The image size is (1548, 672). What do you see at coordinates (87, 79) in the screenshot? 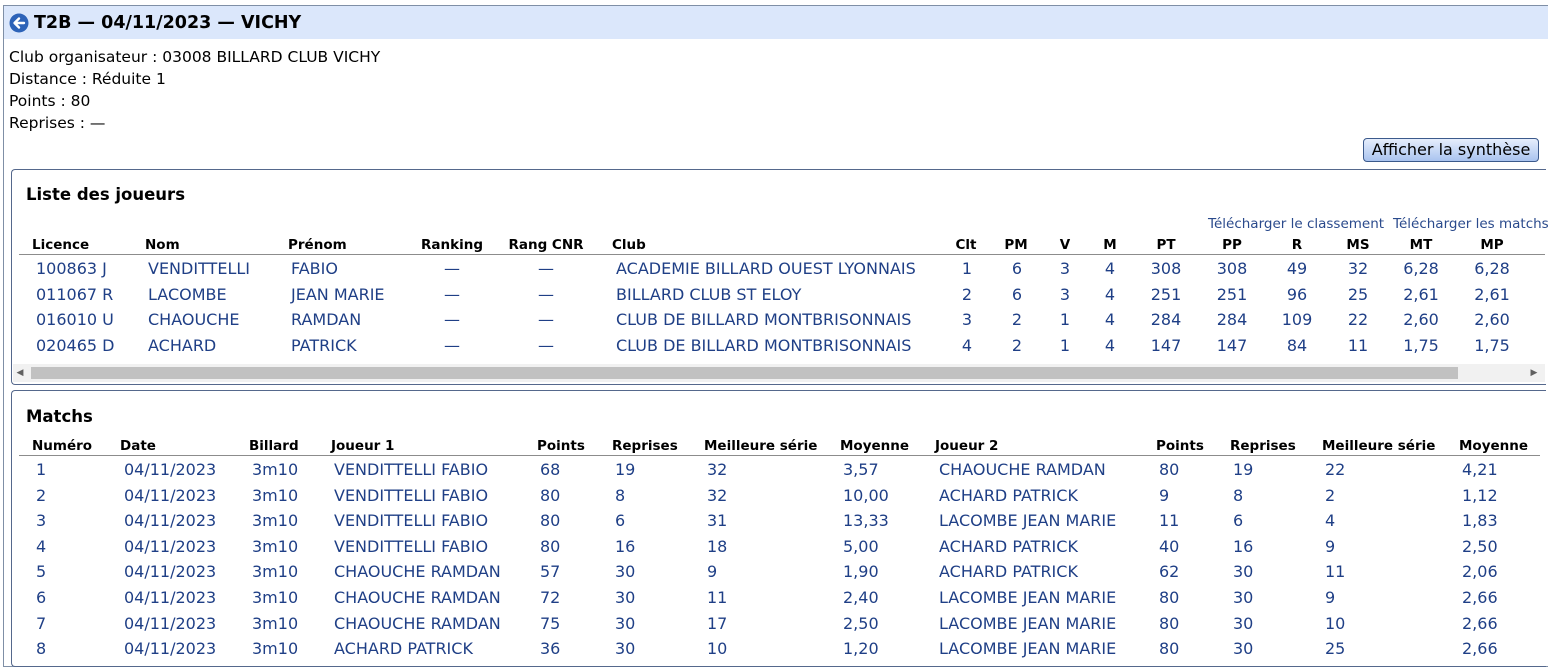
I see `info-distance: Distance : Réduite 1` at bounding box center [87, 79].